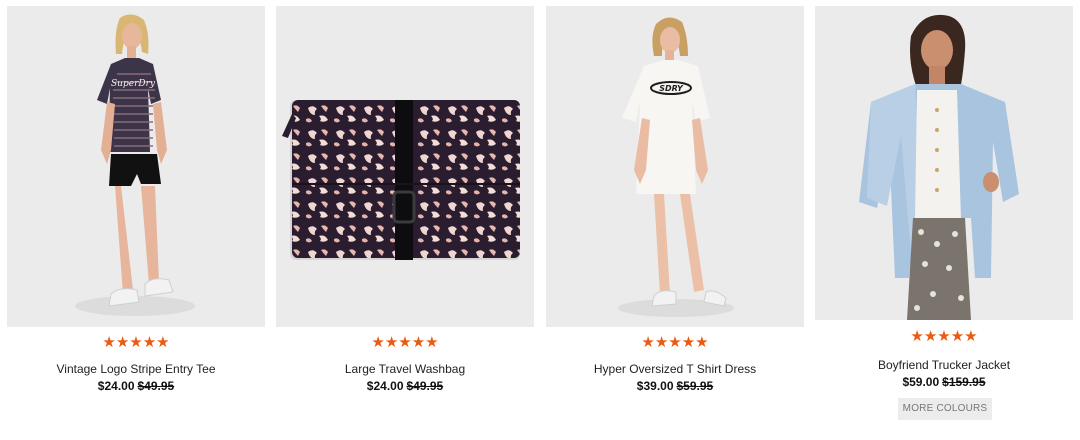 This screenshot has width=1080, height=440. I want to click on product-name: Vintage Logo Stripe Entry Tee, so click(136, 369).